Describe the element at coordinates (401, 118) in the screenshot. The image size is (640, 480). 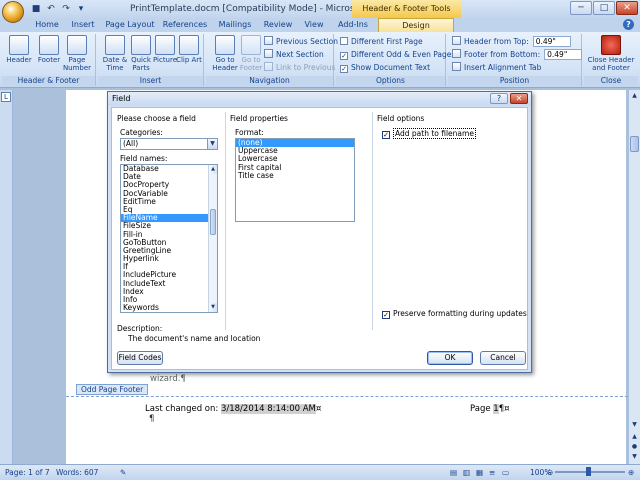
I see `field-options-heading: Field options` at that location.